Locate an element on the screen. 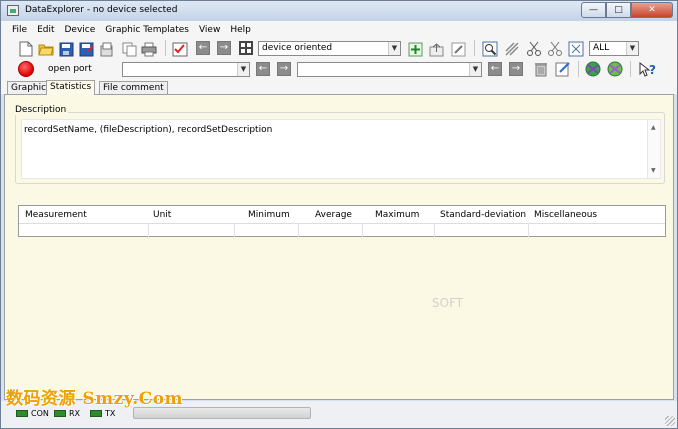  zoom-icon is located at coordinates (490, 49).